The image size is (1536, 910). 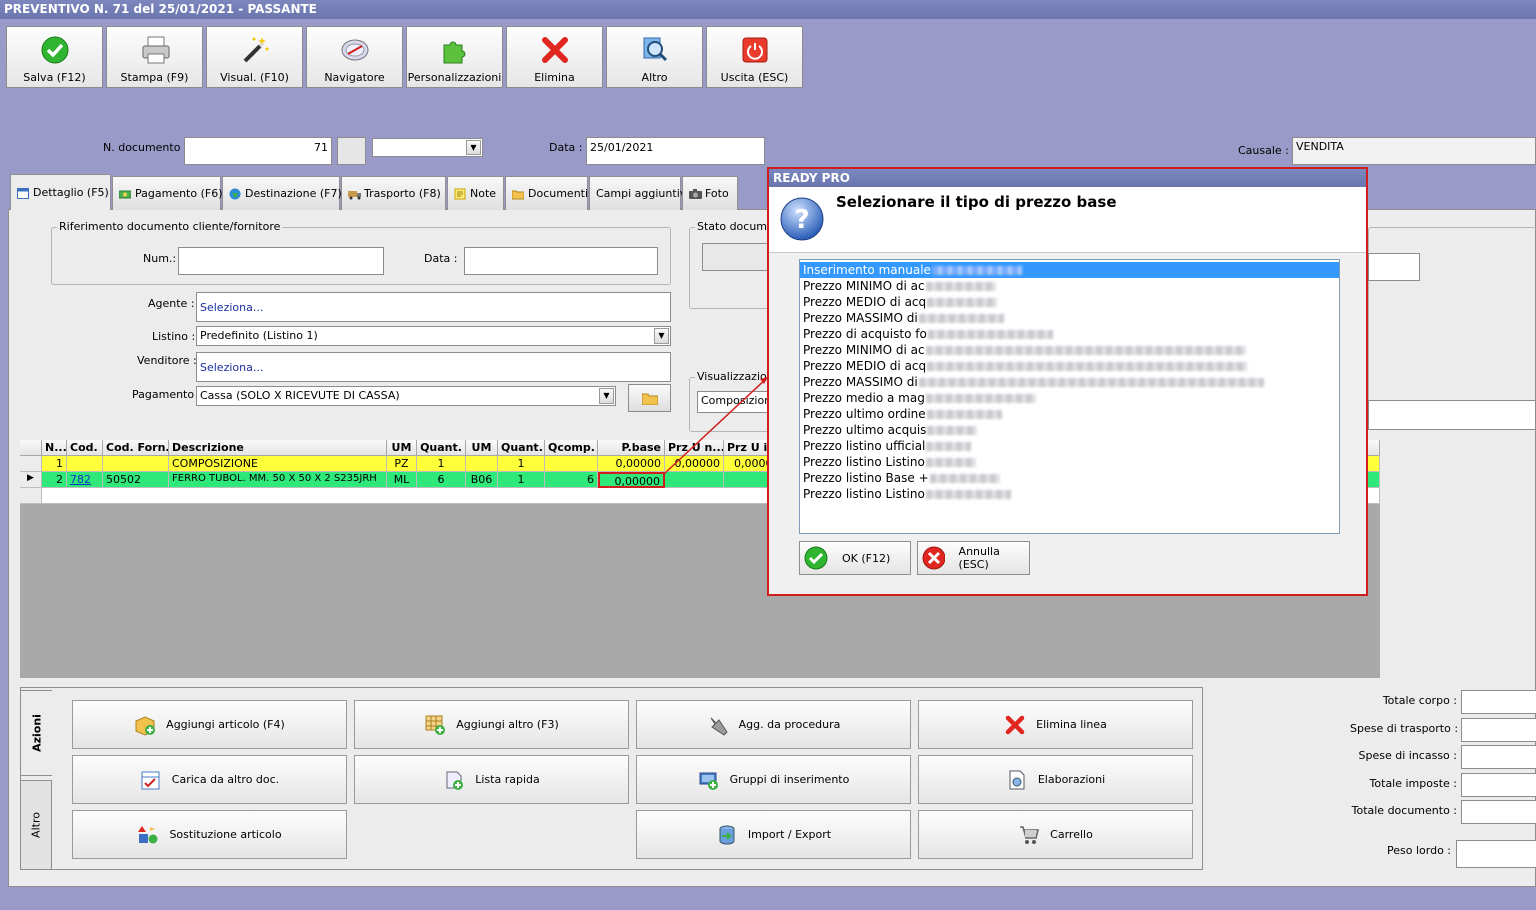 What do you see at coordinates (282, 193) in the screenshot?
I see `tab-destinazione: Destinazione (F7)` at bounding box center [282, 193].